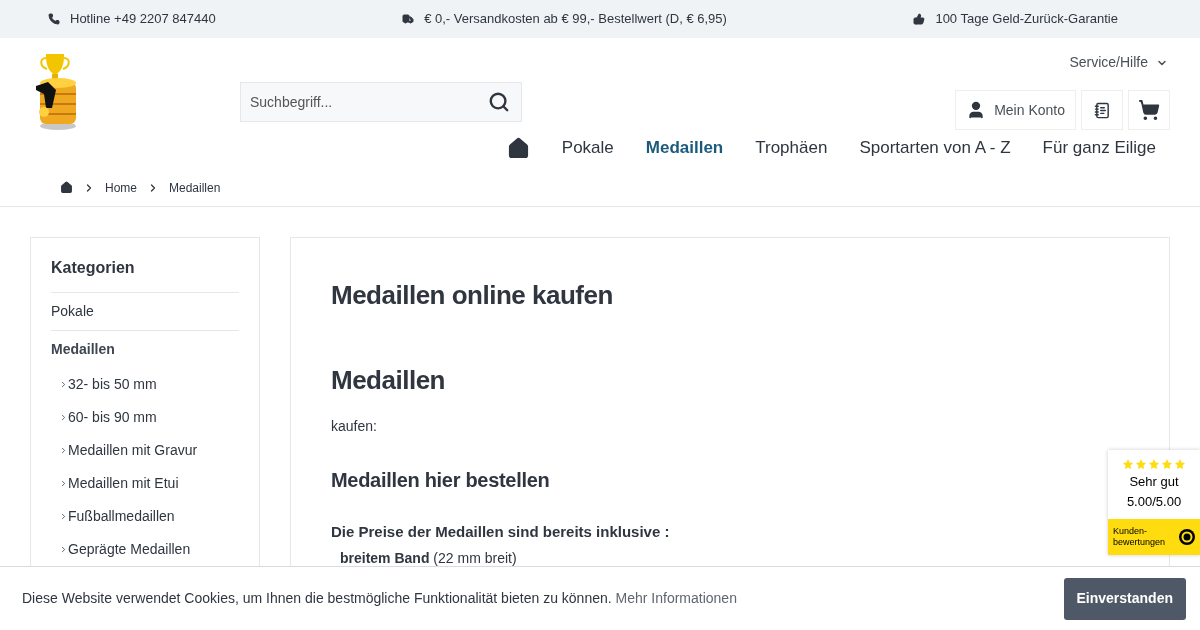 The height and width of the screenshot is (630, 1200). I want to click on subheading: Medaillen hier bestellen, so click(441, 480).